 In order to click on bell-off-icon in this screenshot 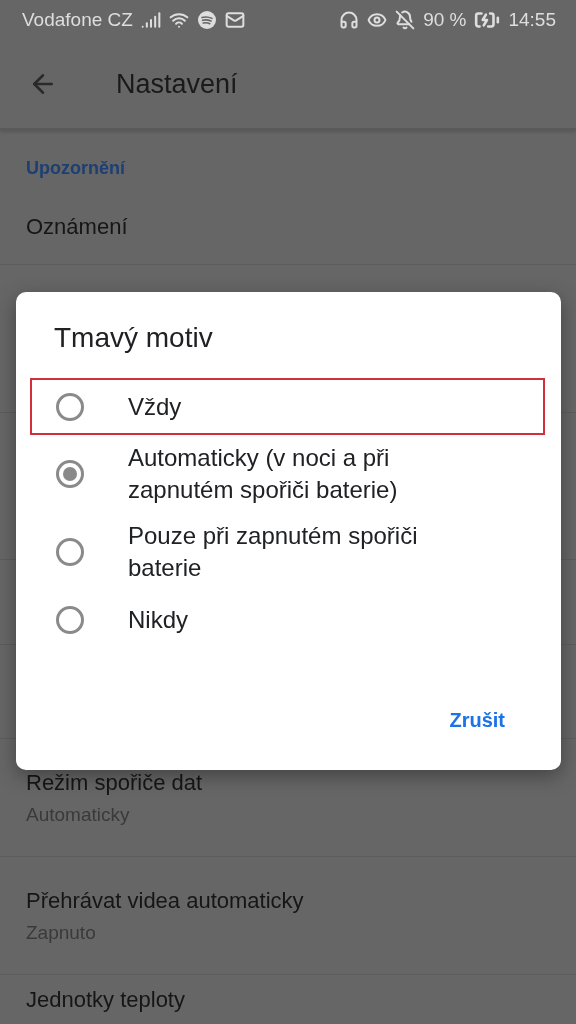, I will do `click(405, 20)`.